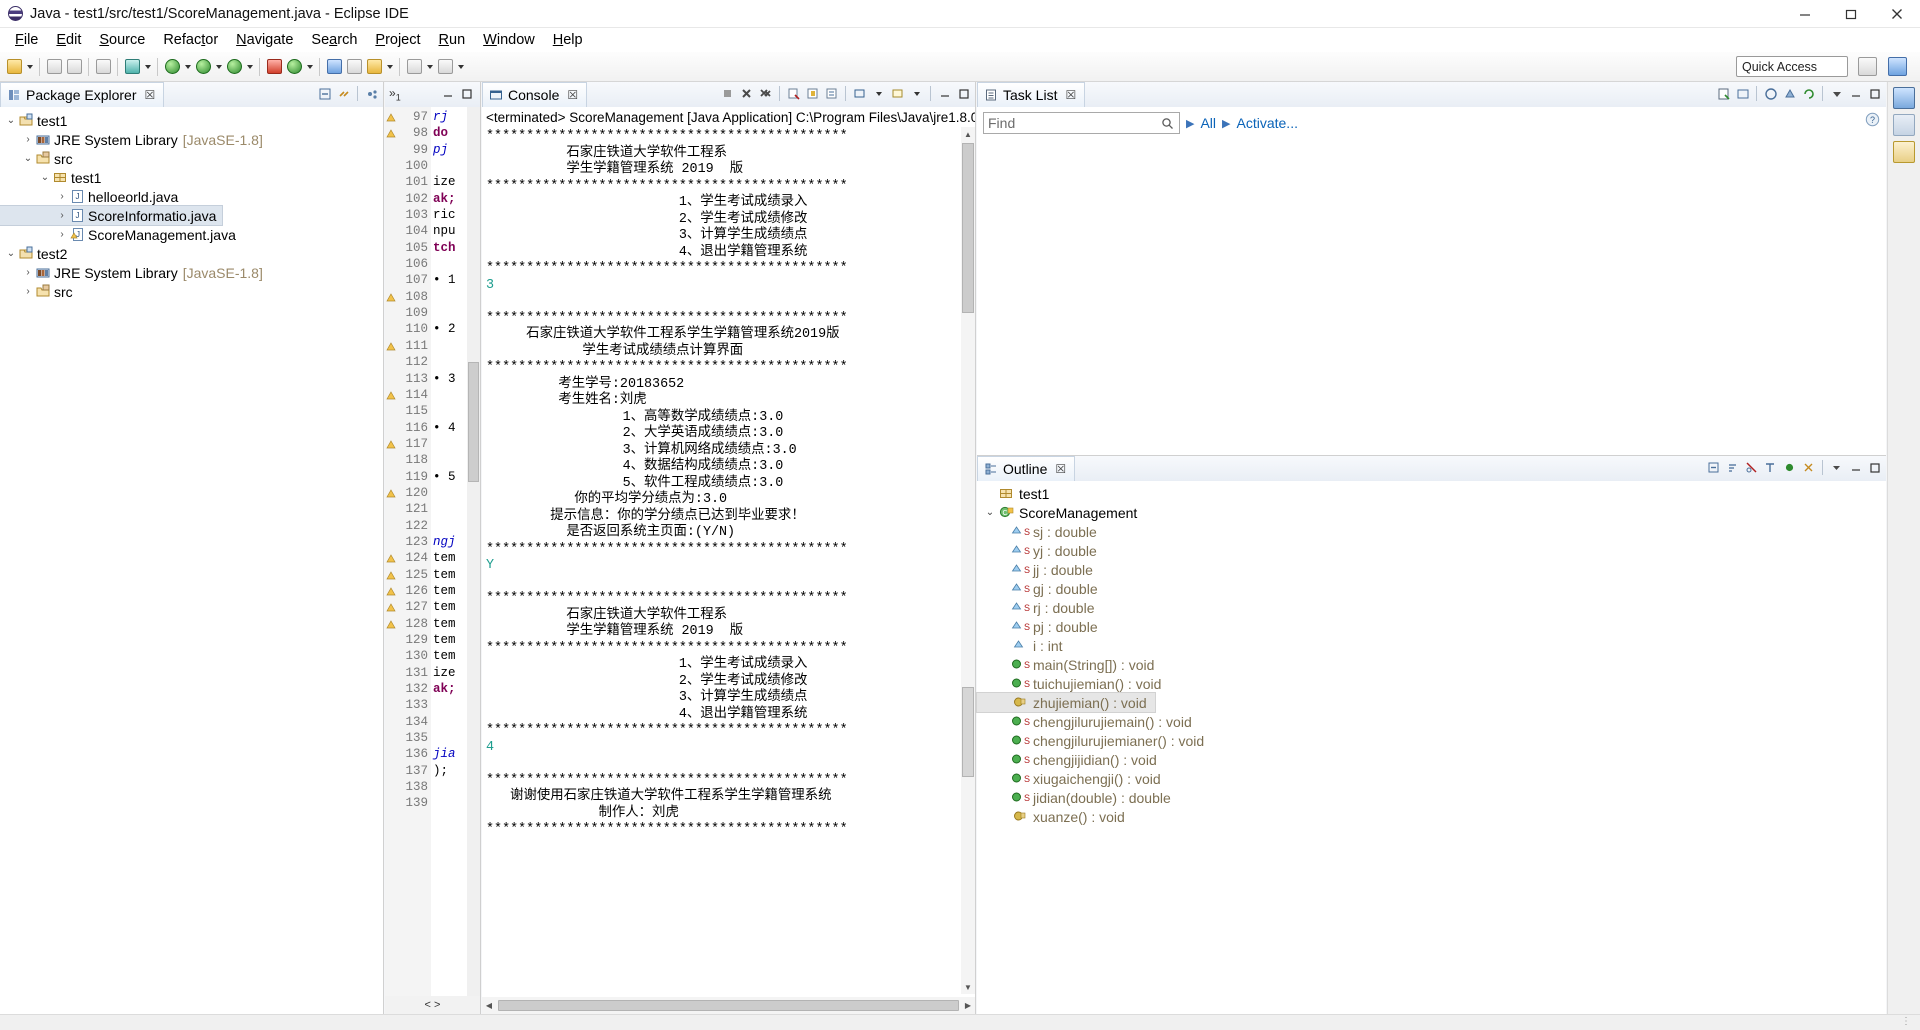 The height and width of the screenshot is (1030, 1920). Describe the element at coordinates (1836, 467) in the screenshot. I see `outline-view-menu-icon` at that location.